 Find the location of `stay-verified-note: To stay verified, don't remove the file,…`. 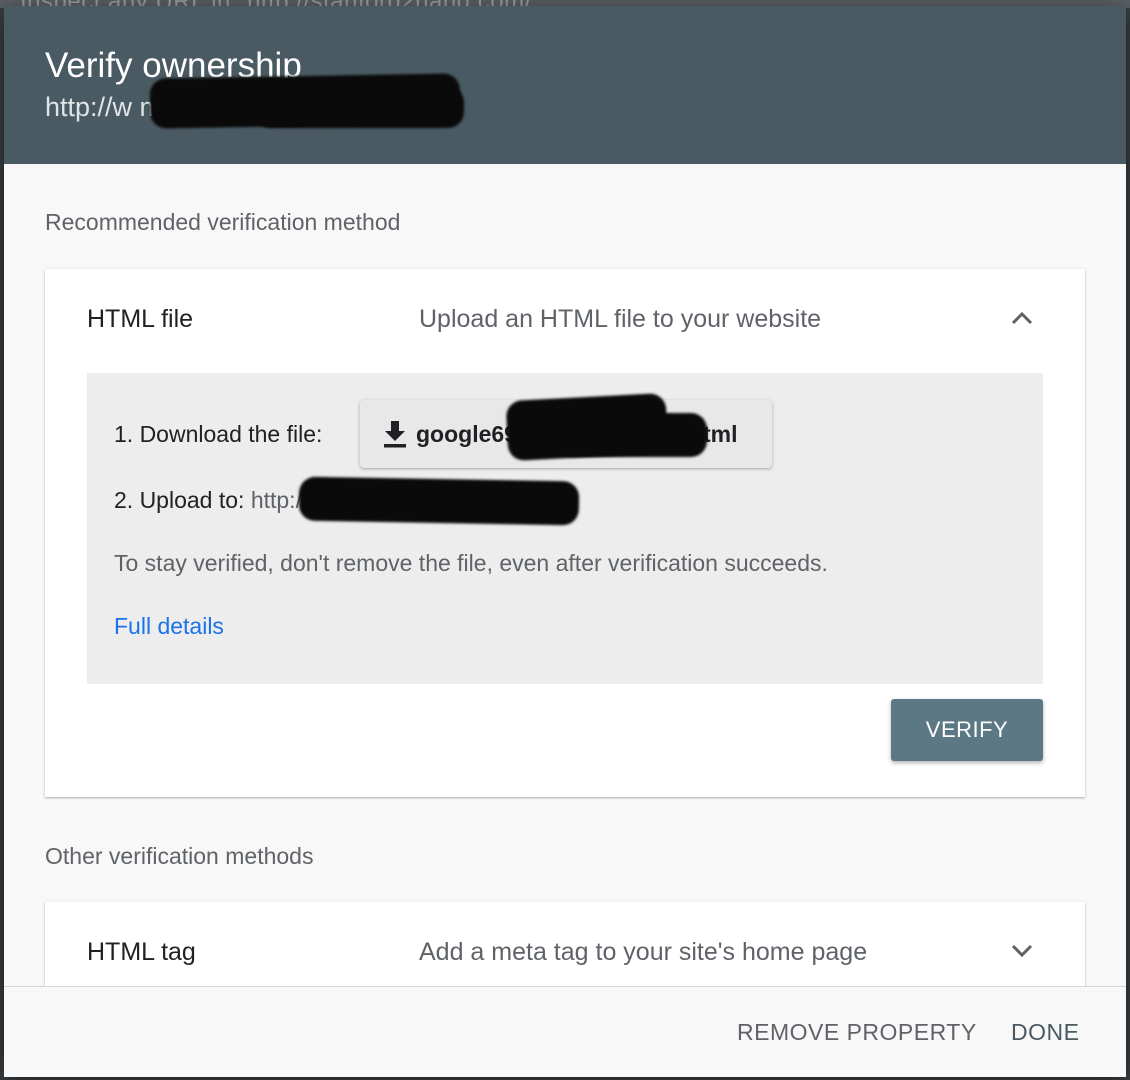

stay-verified-note: To stay verified, don't remove the file,… is located at coordinates (471, 563).